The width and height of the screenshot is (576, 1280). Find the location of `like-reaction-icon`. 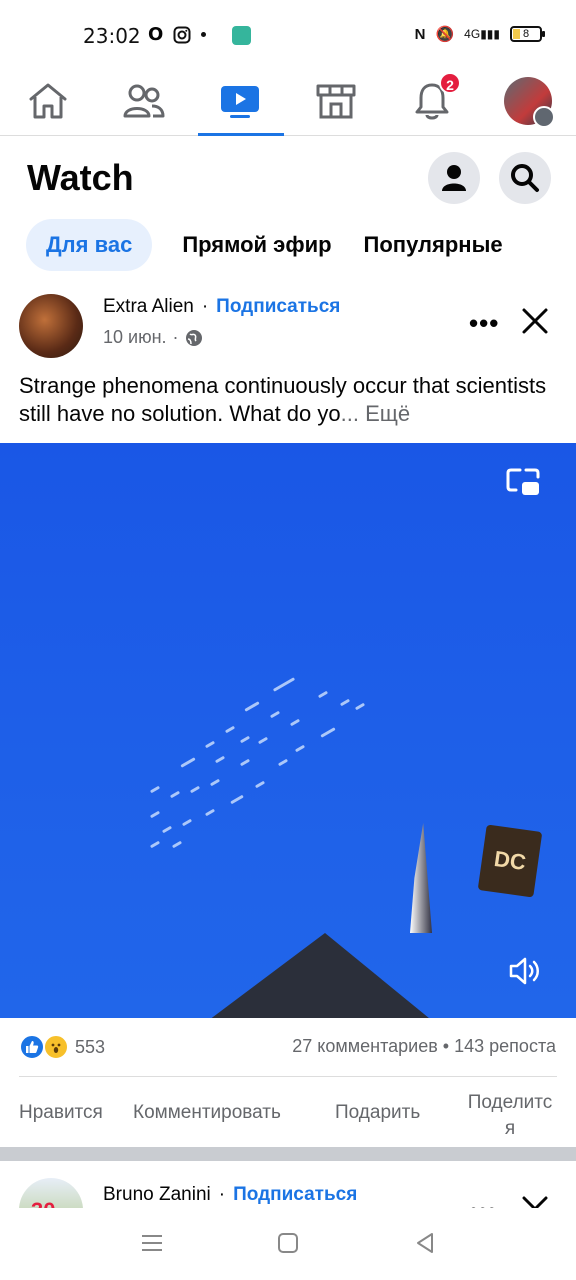

like-reaction-icon is located at coordinates (32, 1047).